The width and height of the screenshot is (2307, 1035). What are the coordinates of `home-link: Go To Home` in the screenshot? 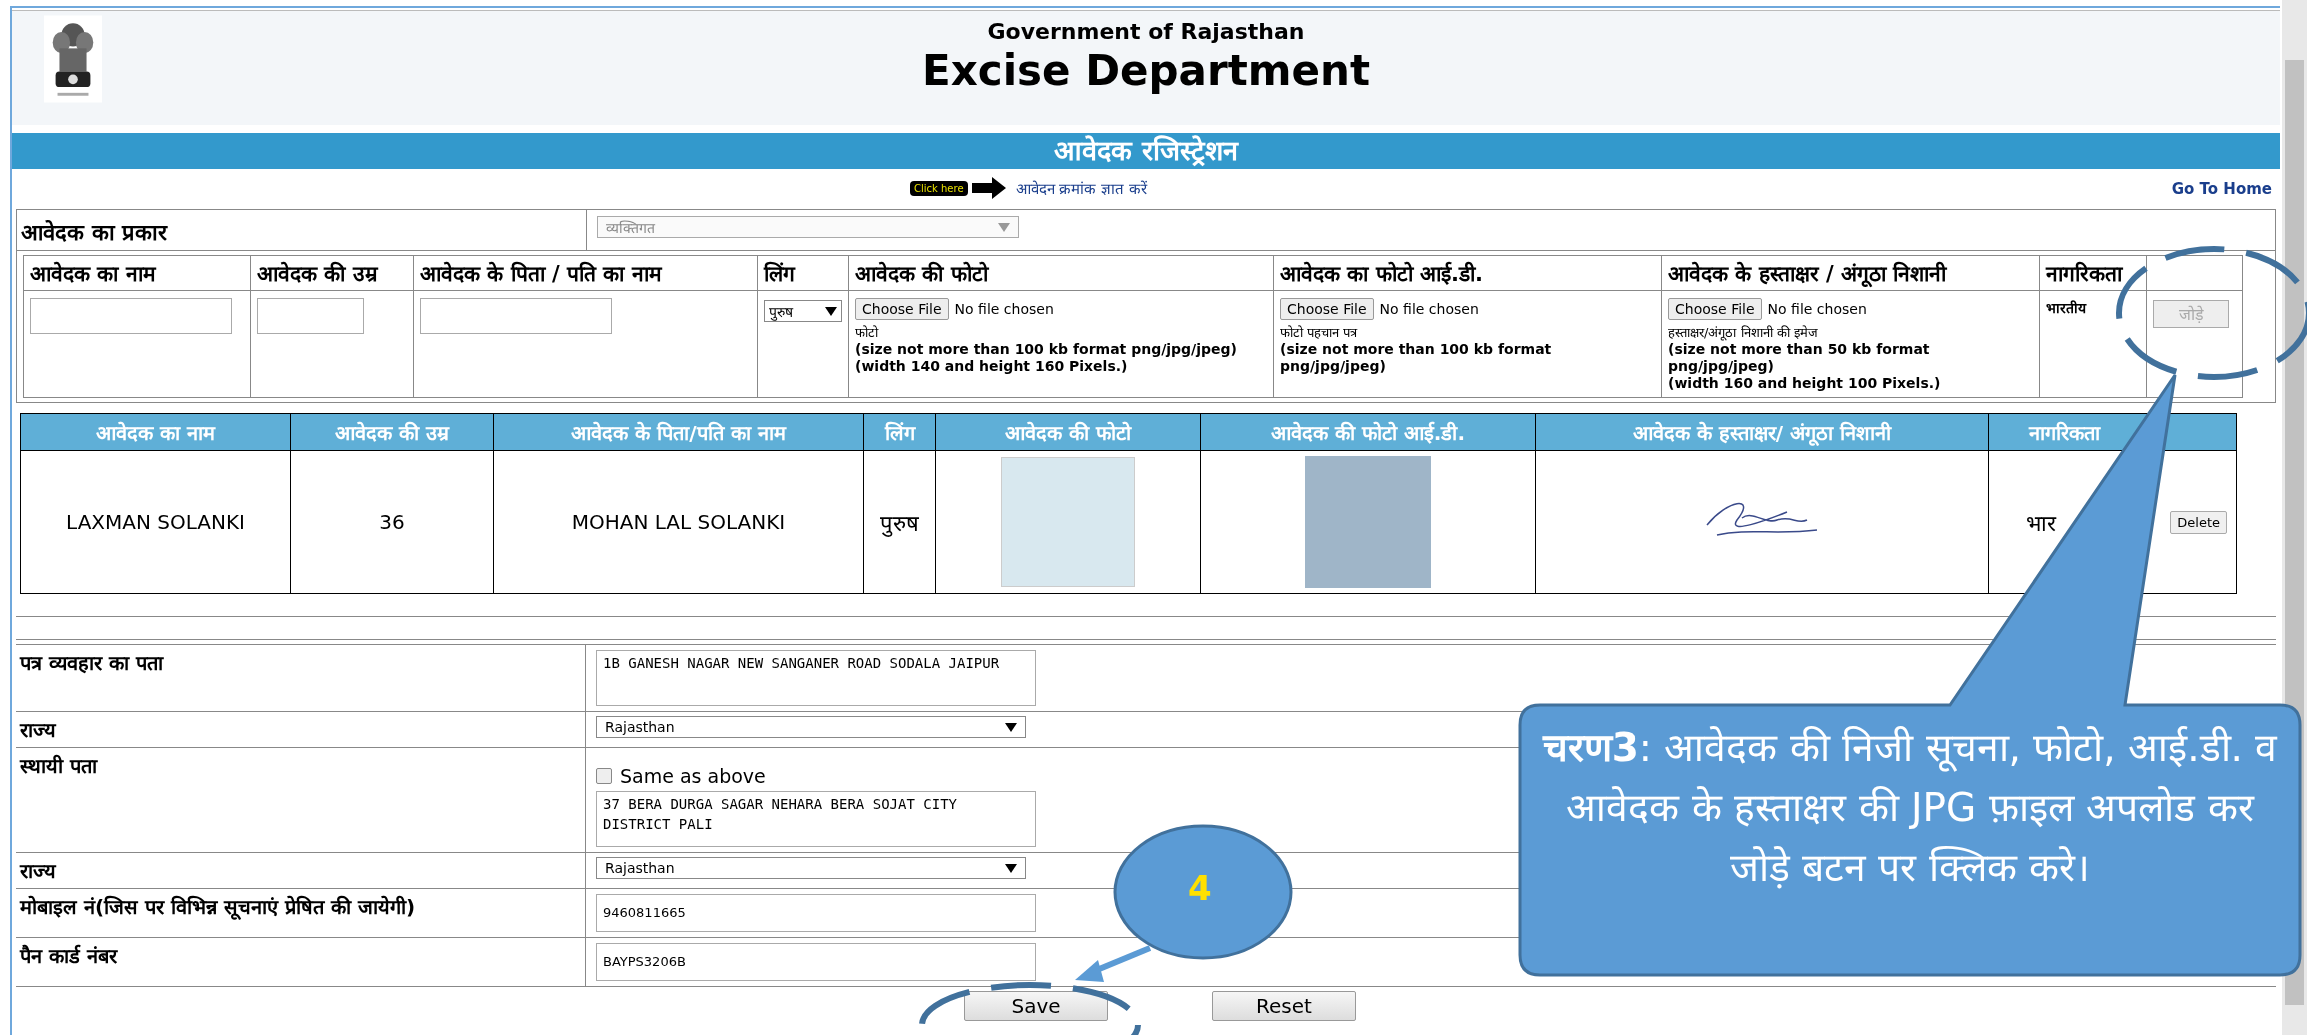 It's located at (2221, 189).